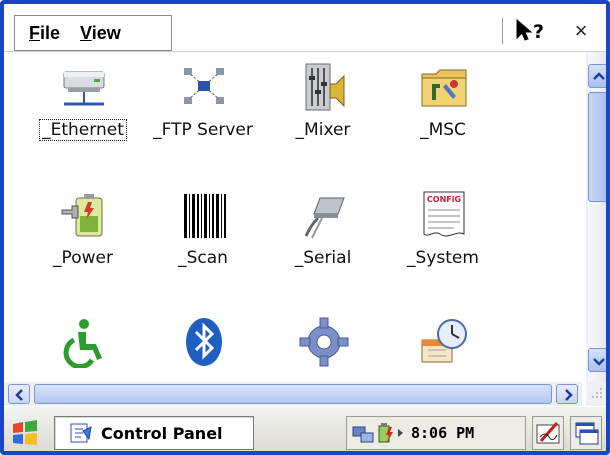  Describe the element at coordinates (323, 115) in the screenshot. I see `item-mixer: _Mixer` at that location.